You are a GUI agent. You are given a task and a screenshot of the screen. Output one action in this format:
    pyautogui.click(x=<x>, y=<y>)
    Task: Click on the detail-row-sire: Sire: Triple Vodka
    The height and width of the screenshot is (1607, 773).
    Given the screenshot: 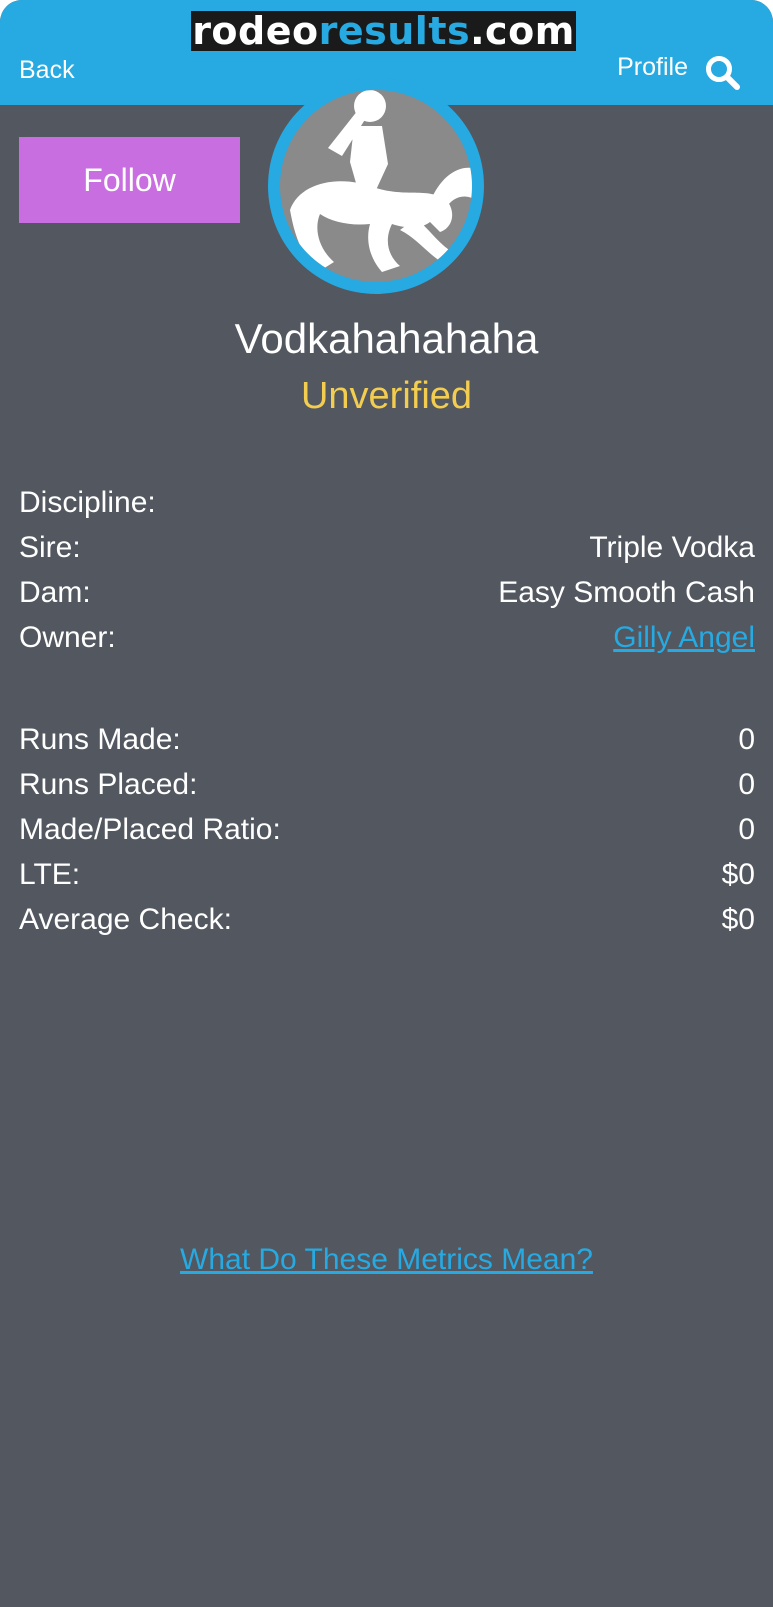 What is the action you would take?
    pyautogui.click(x=387, y=548)
    